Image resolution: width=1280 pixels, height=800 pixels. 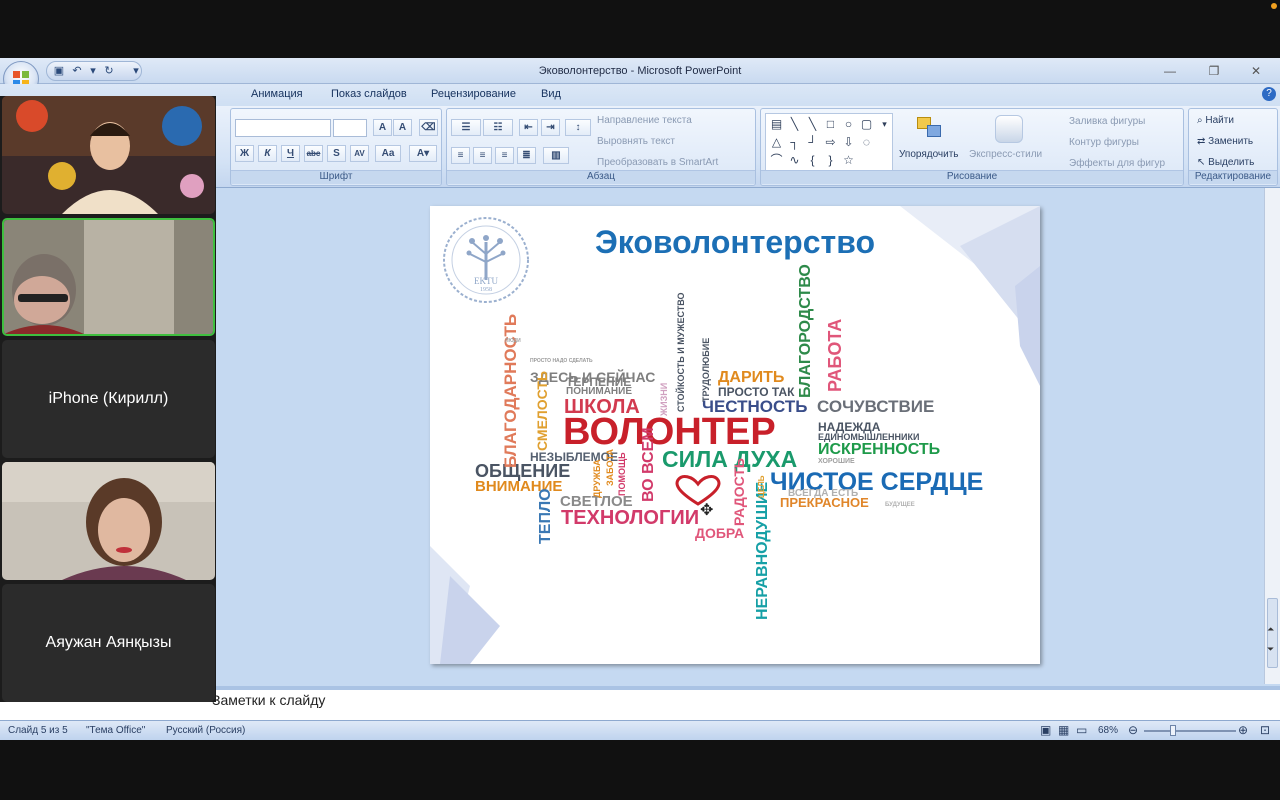 I want to click on decrease-indent-icon: ⇤, so click(x=528, y=127).